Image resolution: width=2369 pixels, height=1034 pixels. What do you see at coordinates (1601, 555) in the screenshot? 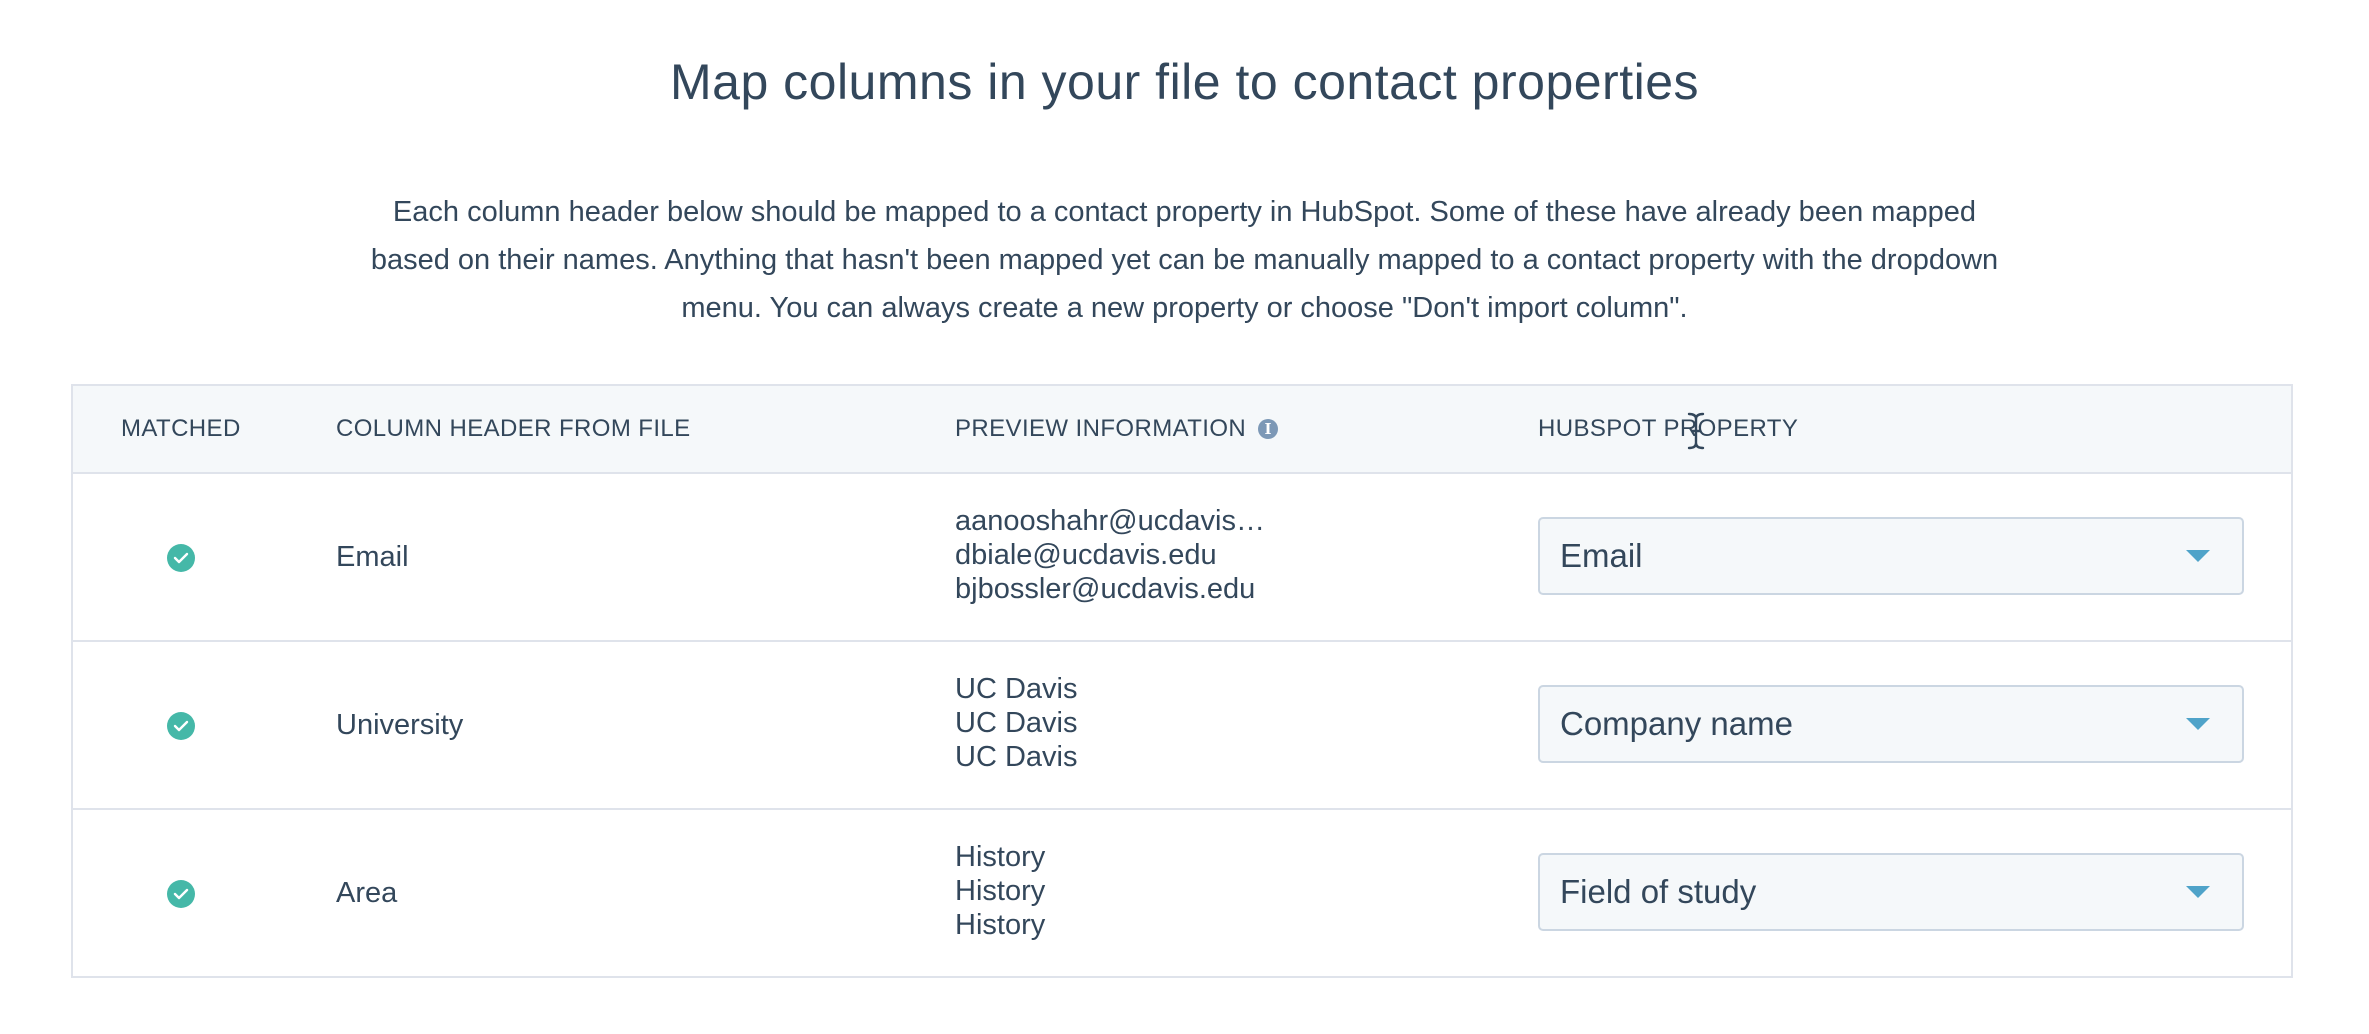
I see `property-select-value: Email` at bounding box center [1601, 555].